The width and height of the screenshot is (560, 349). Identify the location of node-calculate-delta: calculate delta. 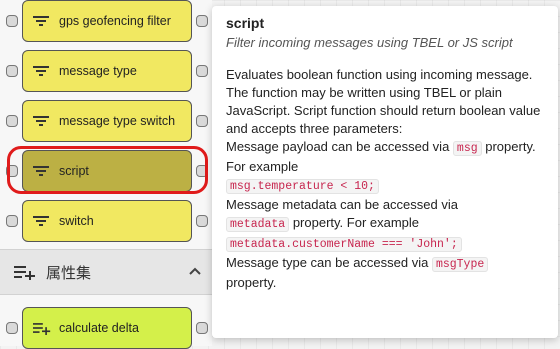
(107, 328).